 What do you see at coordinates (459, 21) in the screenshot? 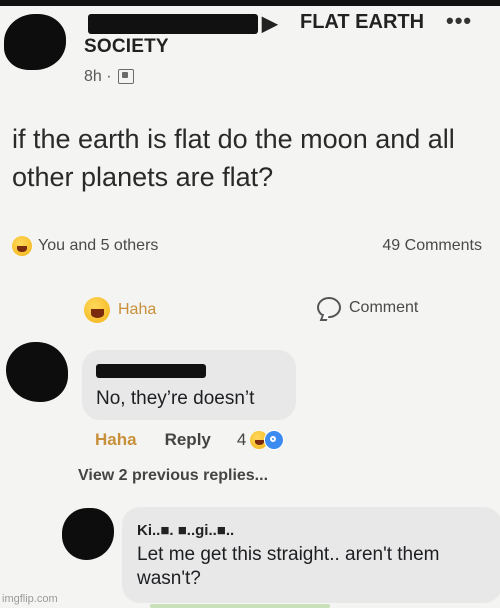
I see `more-options-icon: •••` at bounding box center [459, 21].